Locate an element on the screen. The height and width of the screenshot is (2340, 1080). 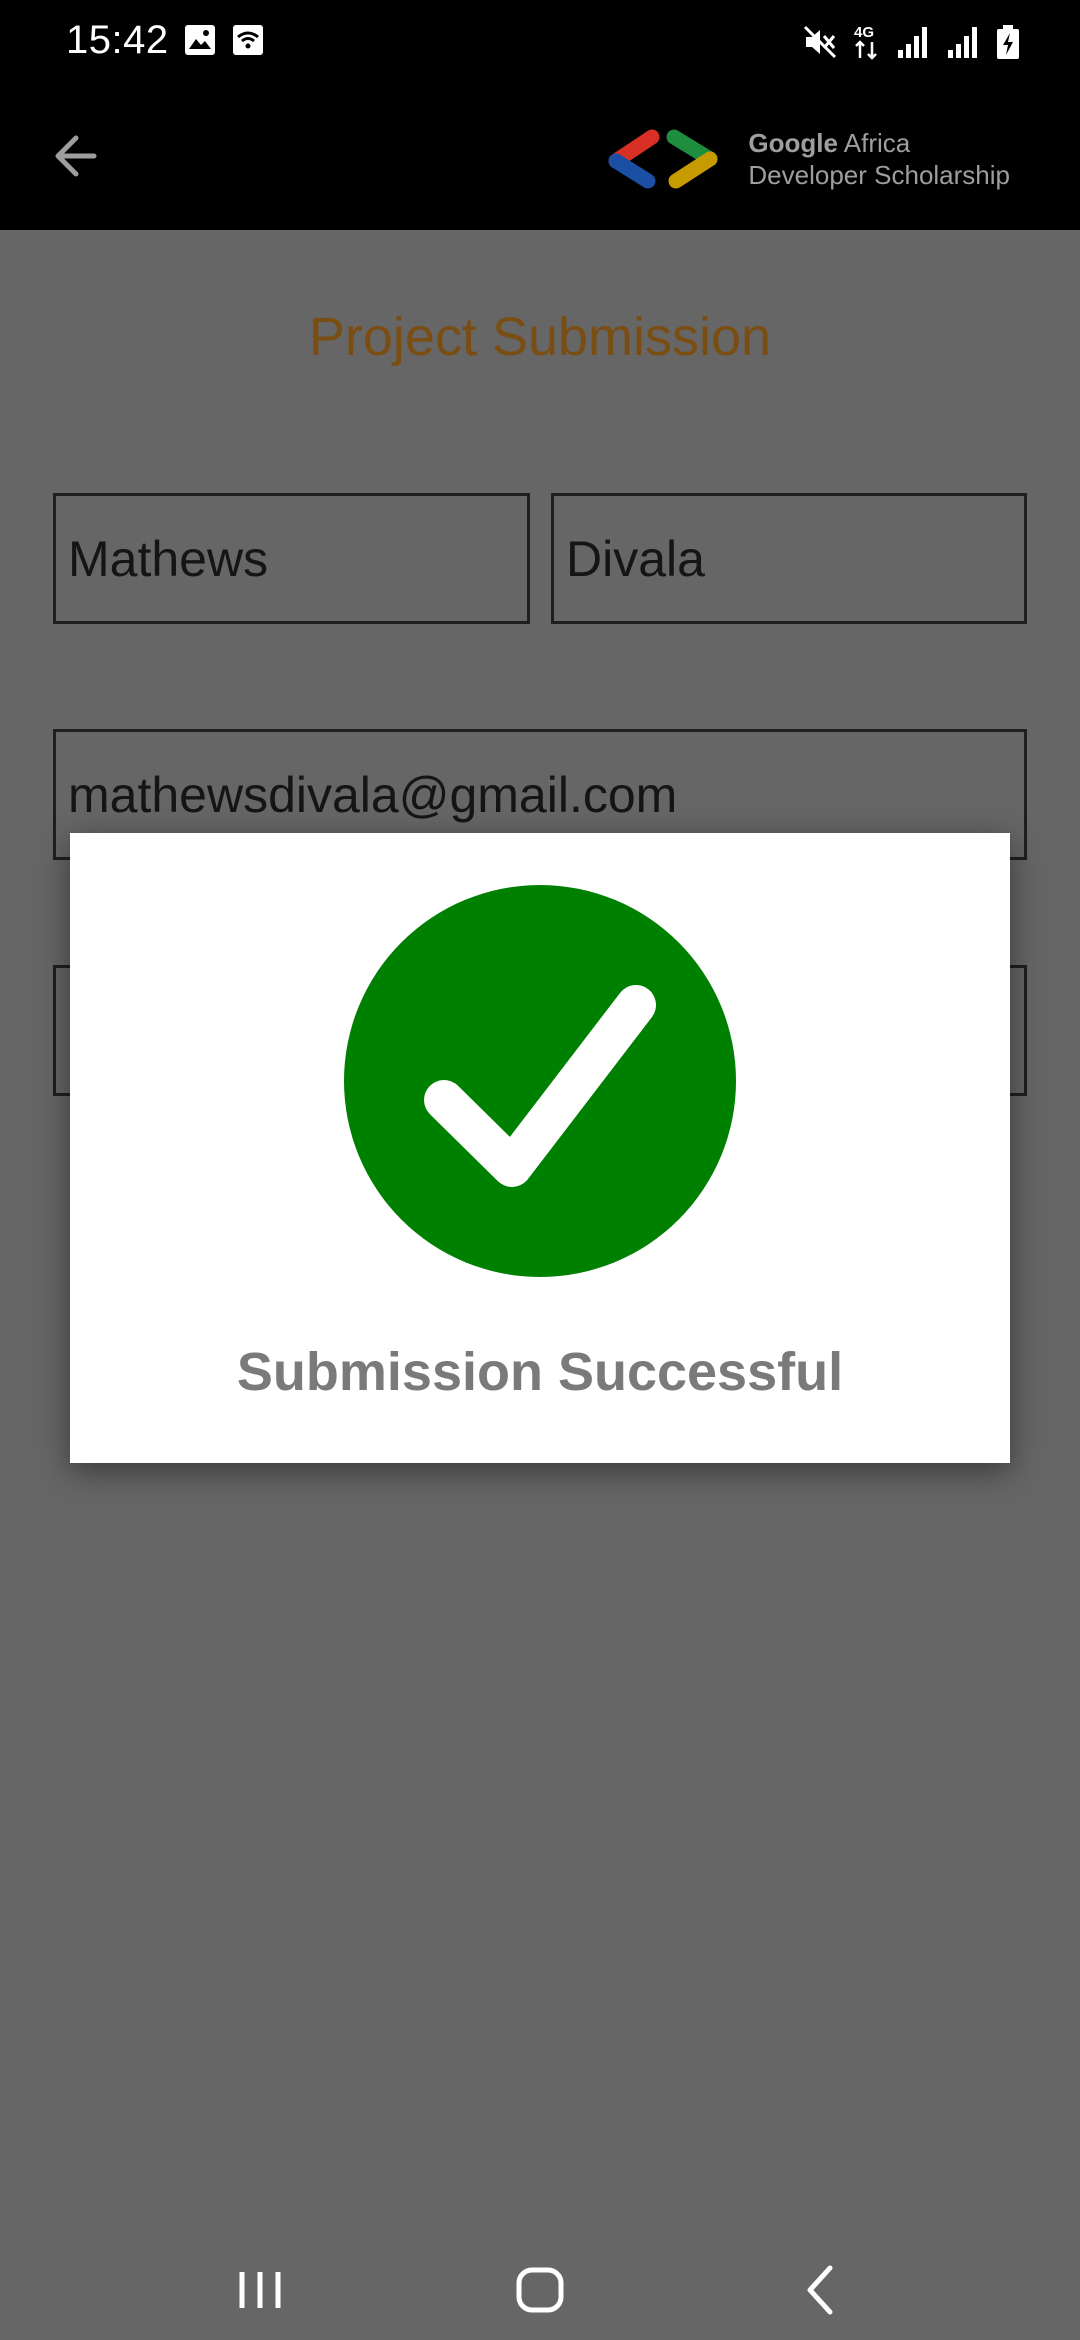
brand-africa: Africa is located at coordinates (877, 143).